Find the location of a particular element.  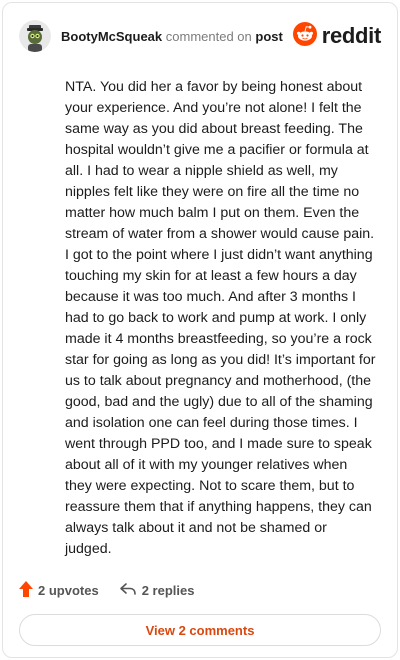

comment-meta: BootyMcSqueak commented on post is located at coordinates (172, 36).